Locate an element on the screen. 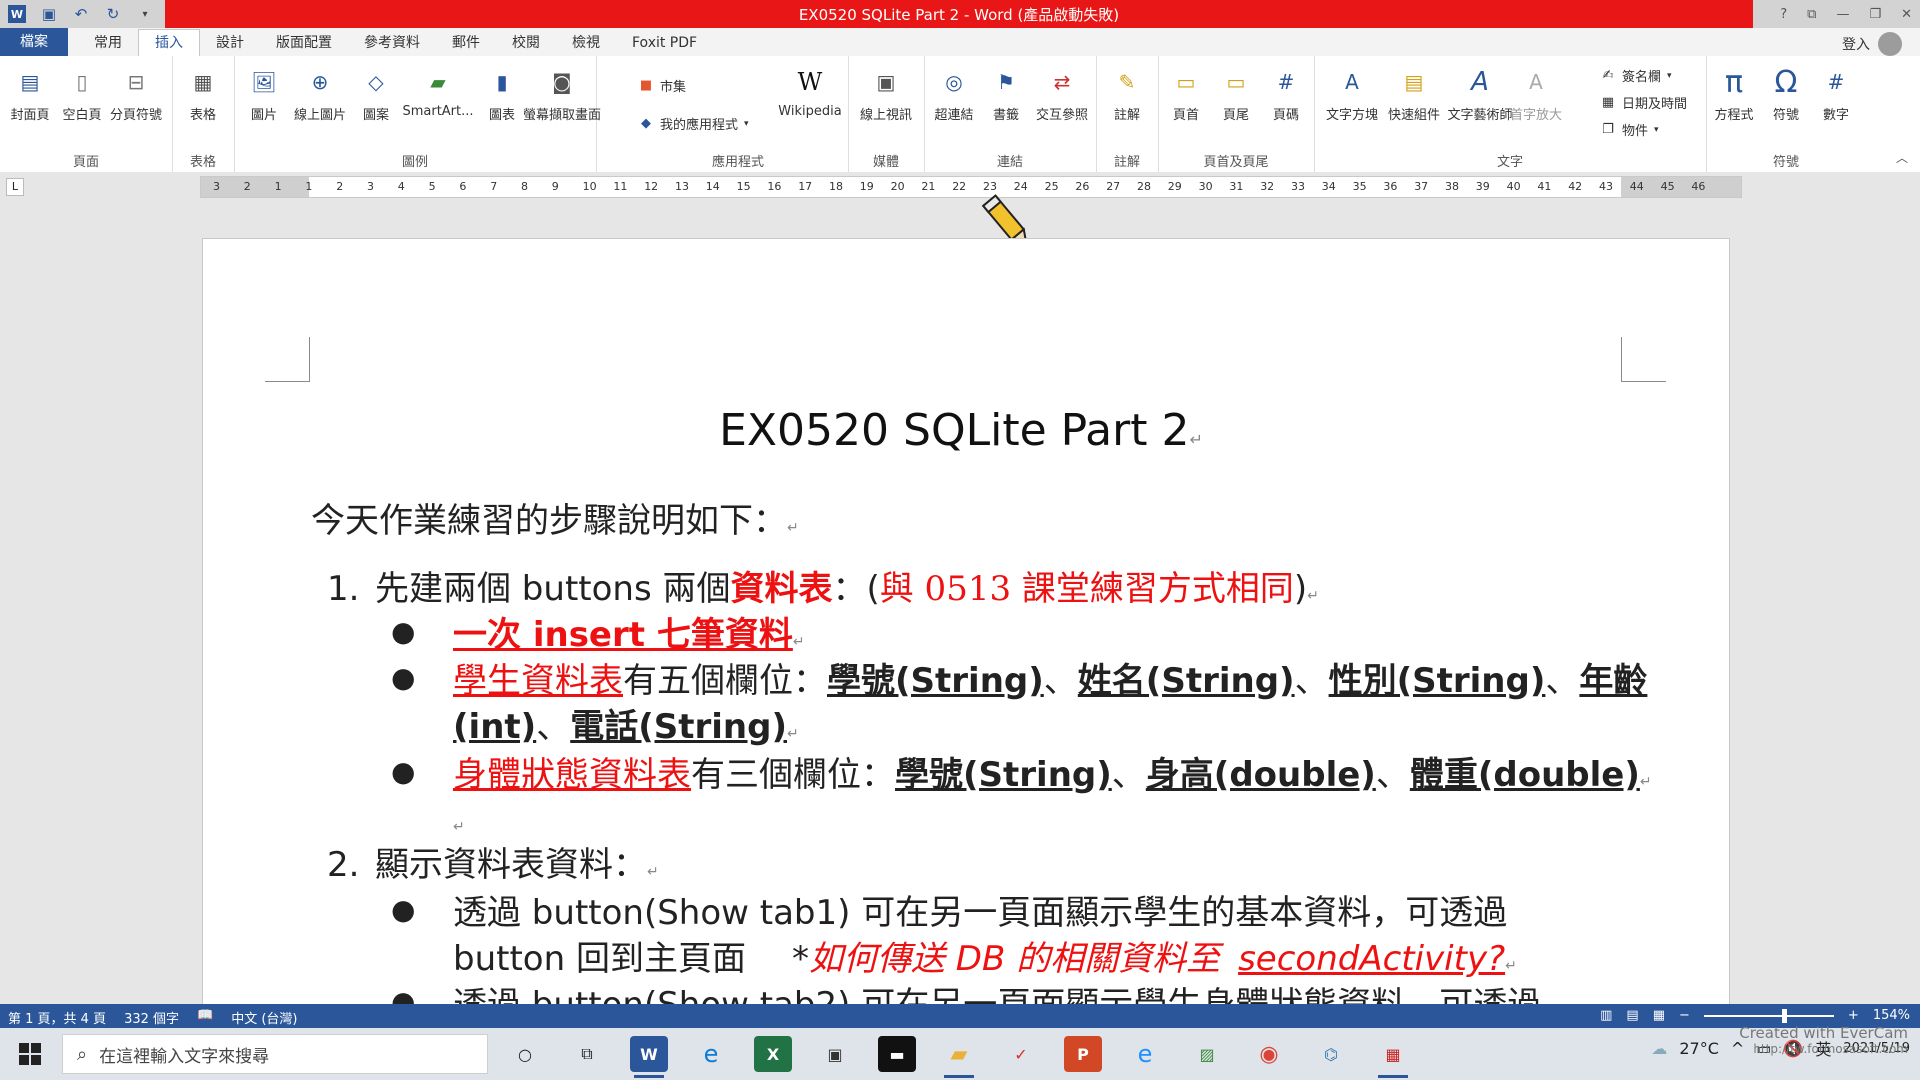  sign-in-label: 登入 is located at coordinates (1856, 44).